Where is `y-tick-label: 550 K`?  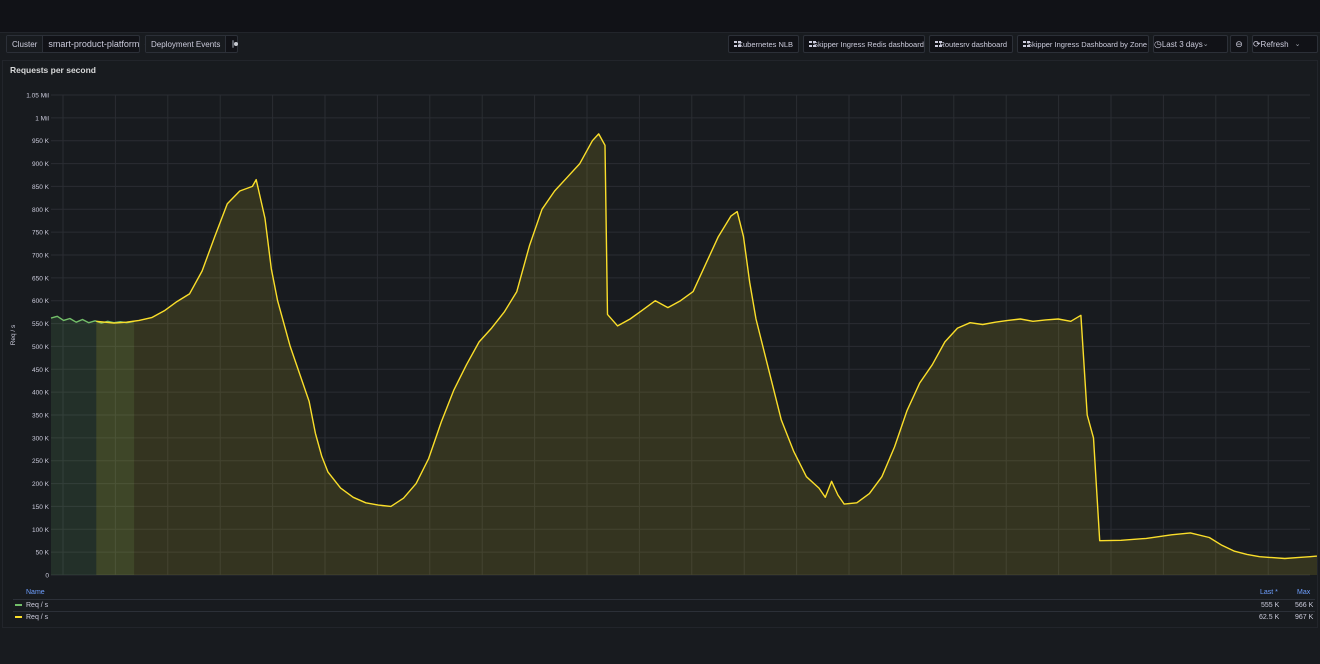
y-tick-label: 550 K is located at coordinates (41, 324).